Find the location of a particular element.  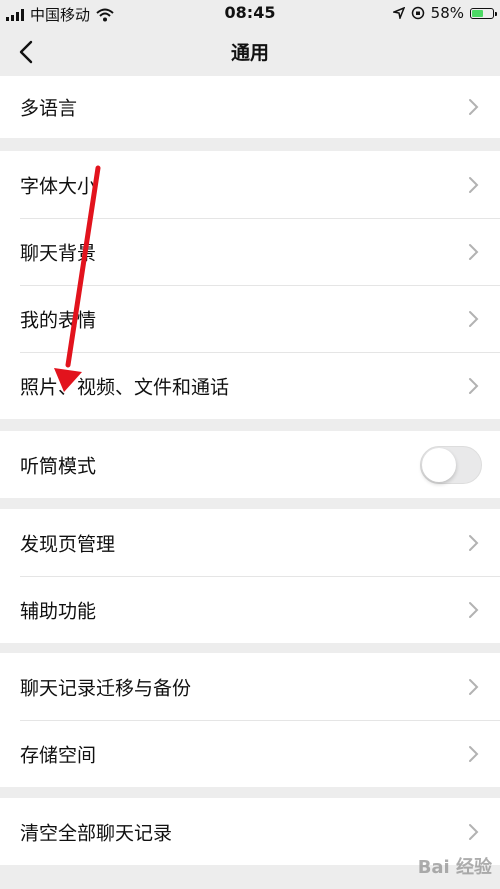

watermark: Bai 经验 is located at coordinates (454, 867).